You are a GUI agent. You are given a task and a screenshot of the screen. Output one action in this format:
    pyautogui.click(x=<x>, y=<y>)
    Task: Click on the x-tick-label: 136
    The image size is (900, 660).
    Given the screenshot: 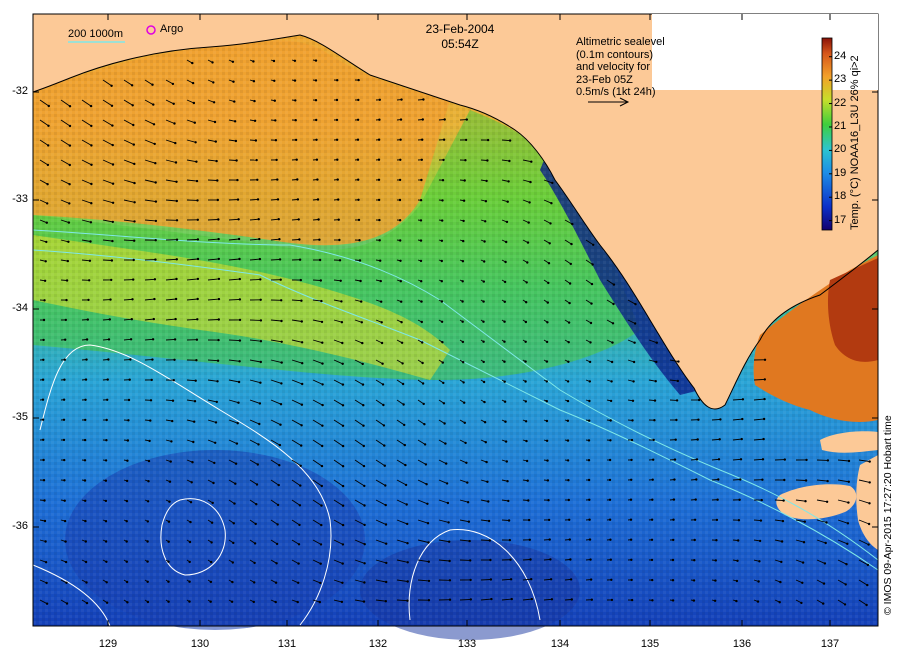 What is the action you would take?
    pyautogui.click(x=742, y=644)
    